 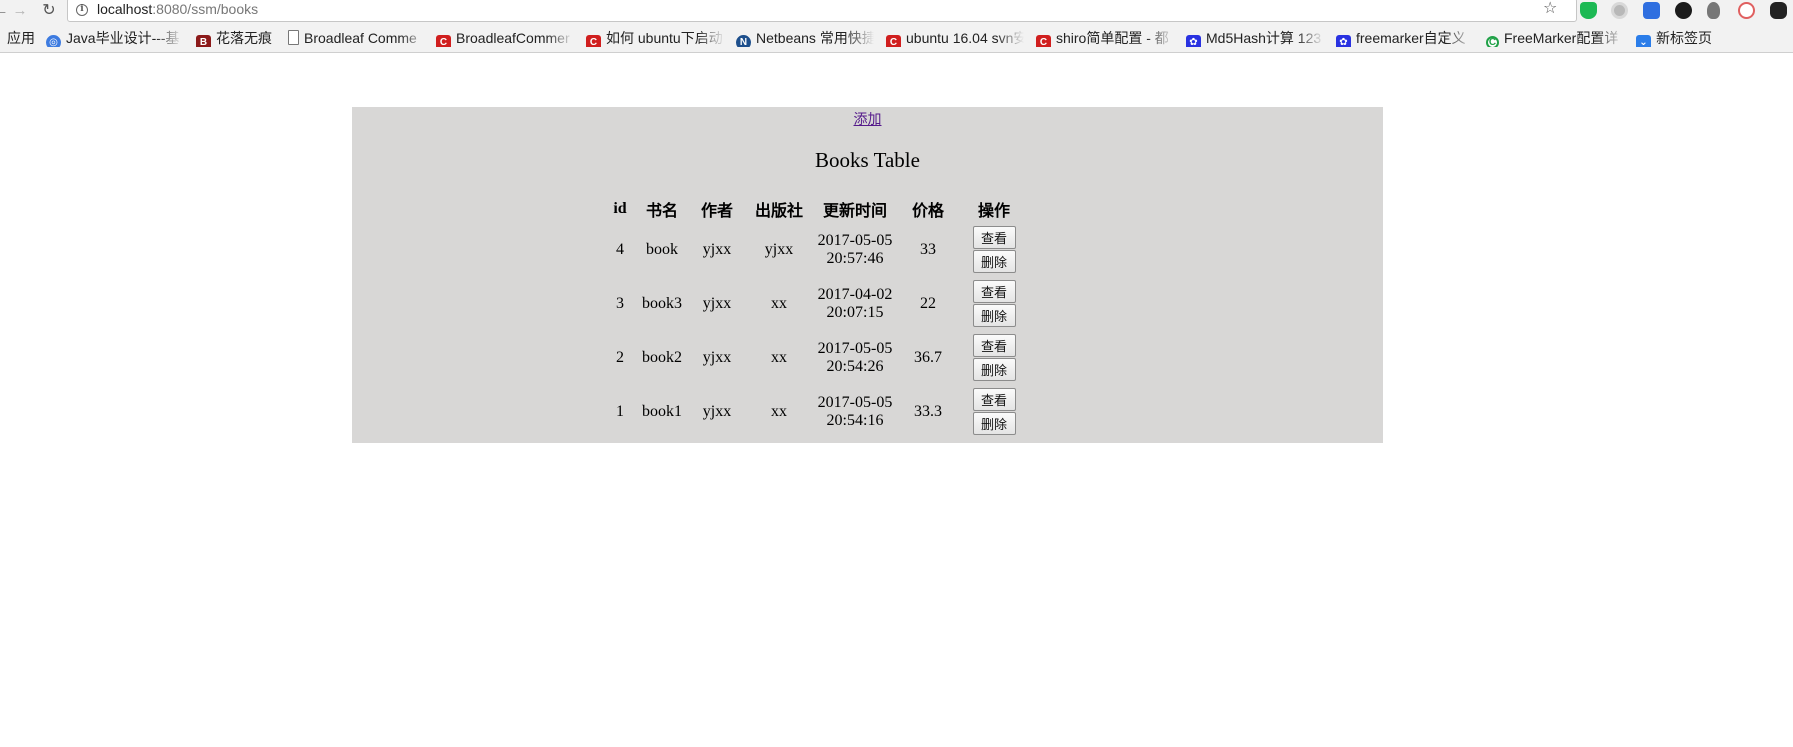 What do you see at coordinates (661, 211) in the screenshot?
I see `header-name: 书名` at bounding box center [661, 211].